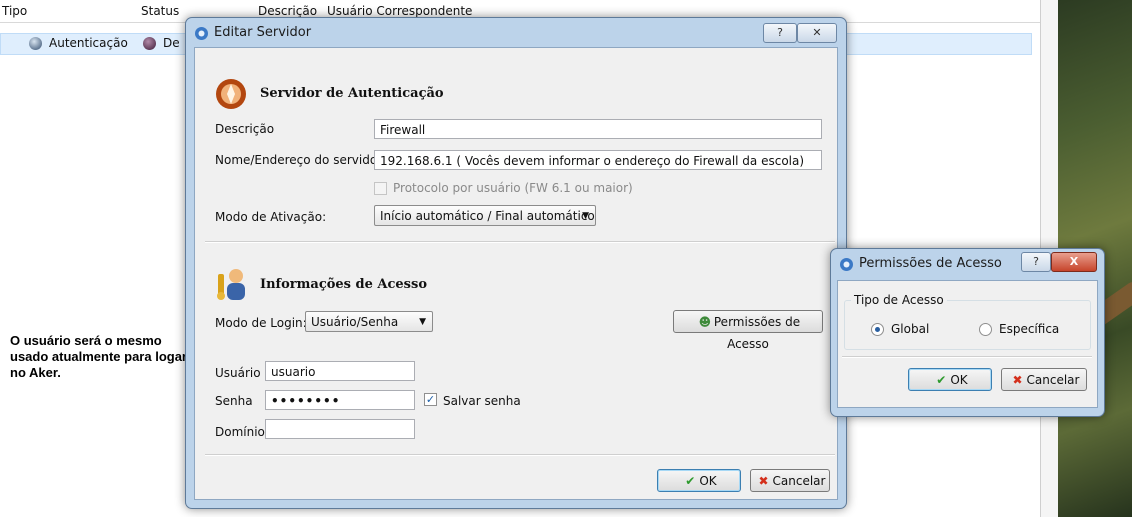 This screenshot has width=1132, height=517. I want to click on tipo-acesso-legend: Tipo de Acesso, so click(899, 300).